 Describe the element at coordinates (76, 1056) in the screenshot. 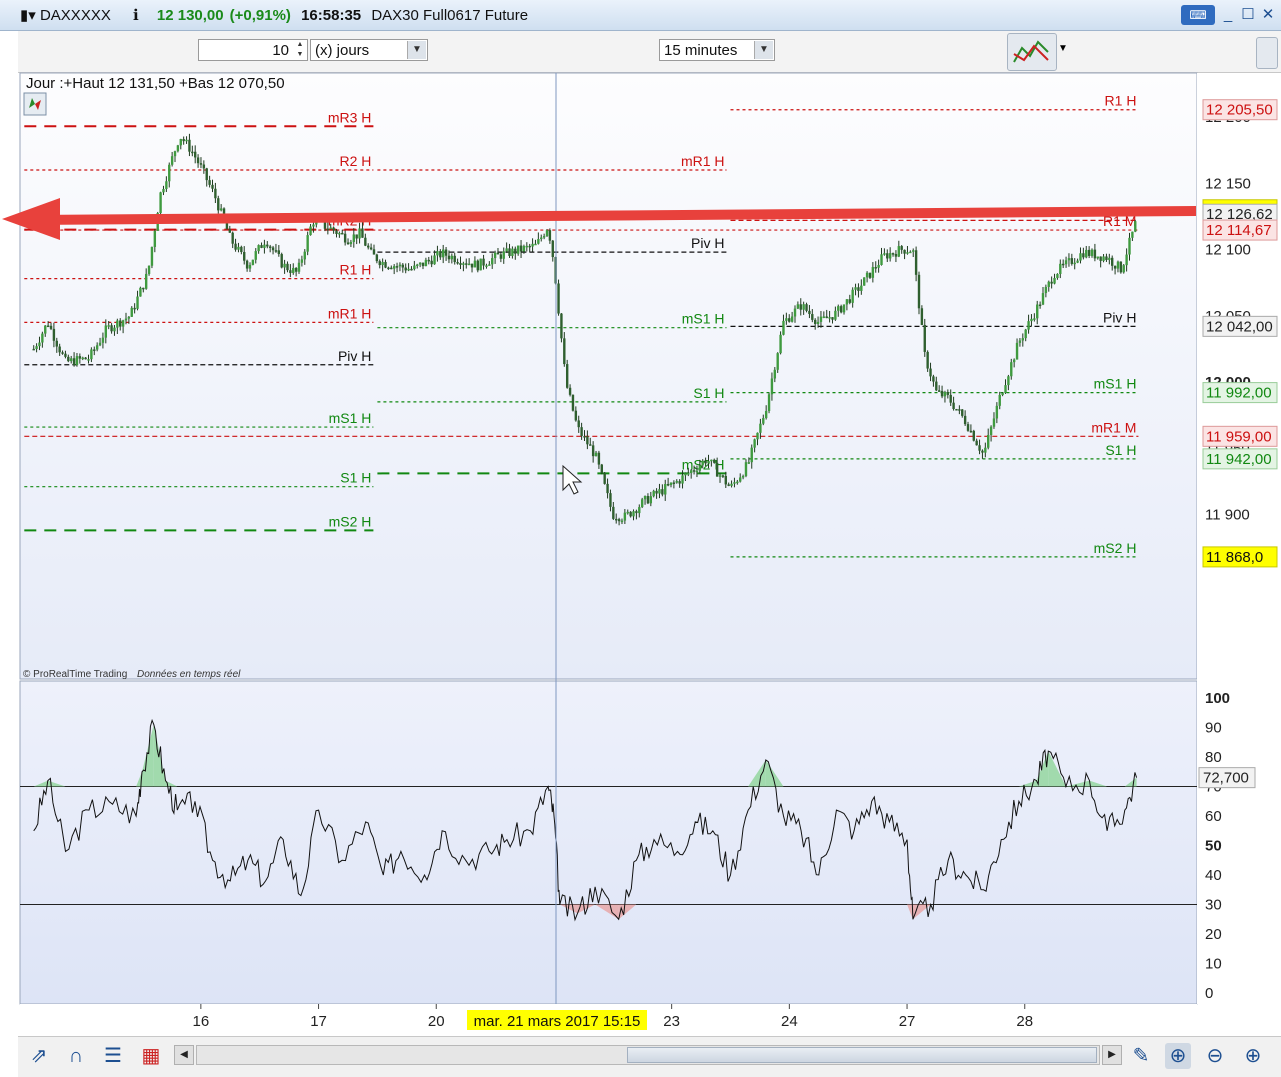

I see `magnet-icon: ∩` at that location.